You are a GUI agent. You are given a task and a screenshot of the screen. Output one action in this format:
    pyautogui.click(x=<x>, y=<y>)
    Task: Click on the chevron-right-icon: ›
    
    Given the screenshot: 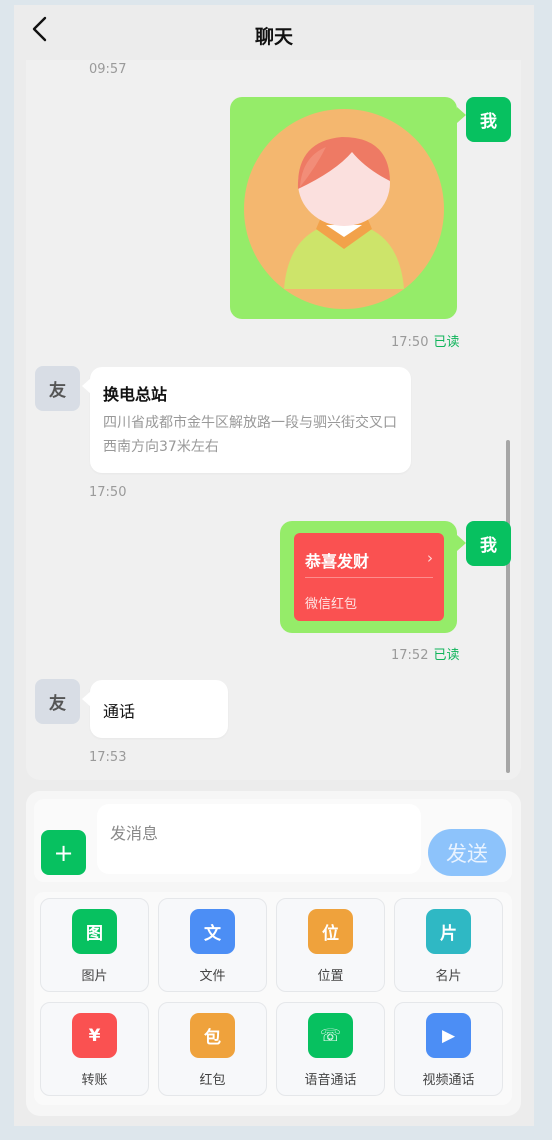 What is the action you would take?
    pyautogui.click(x=430, y=558)
    